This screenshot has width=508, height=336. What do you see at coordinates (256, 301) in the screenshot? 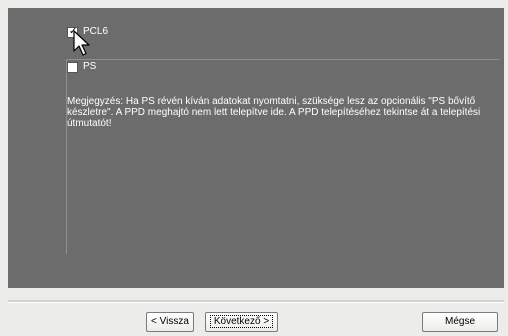
I see `footer-separator` at bounding box center [256, 301].